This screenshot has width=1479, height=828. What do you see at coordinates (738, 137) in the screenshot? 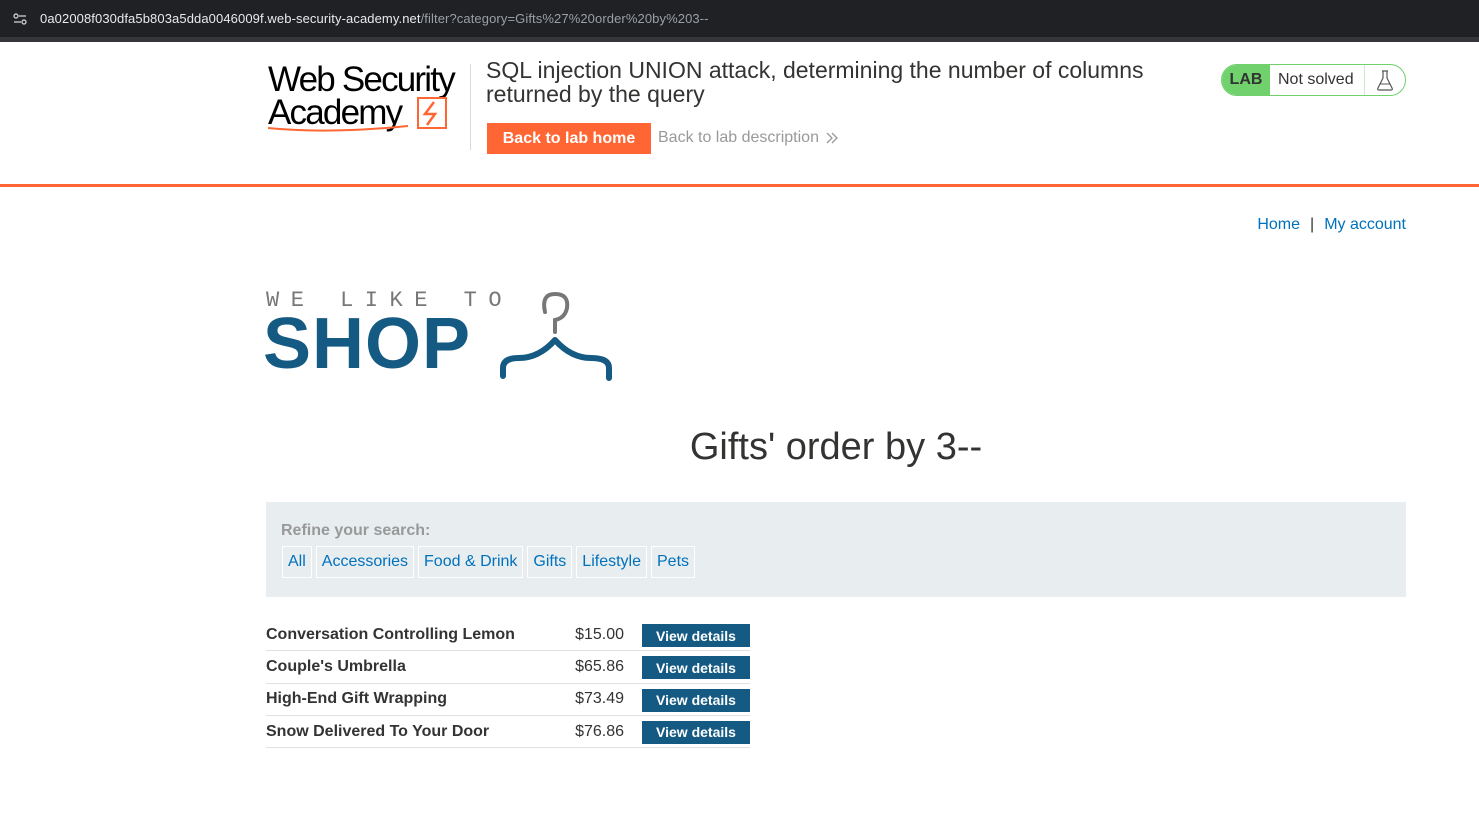
I see `back-to-lab-description-label: Back to lab description` at bounding box center [738, 137].